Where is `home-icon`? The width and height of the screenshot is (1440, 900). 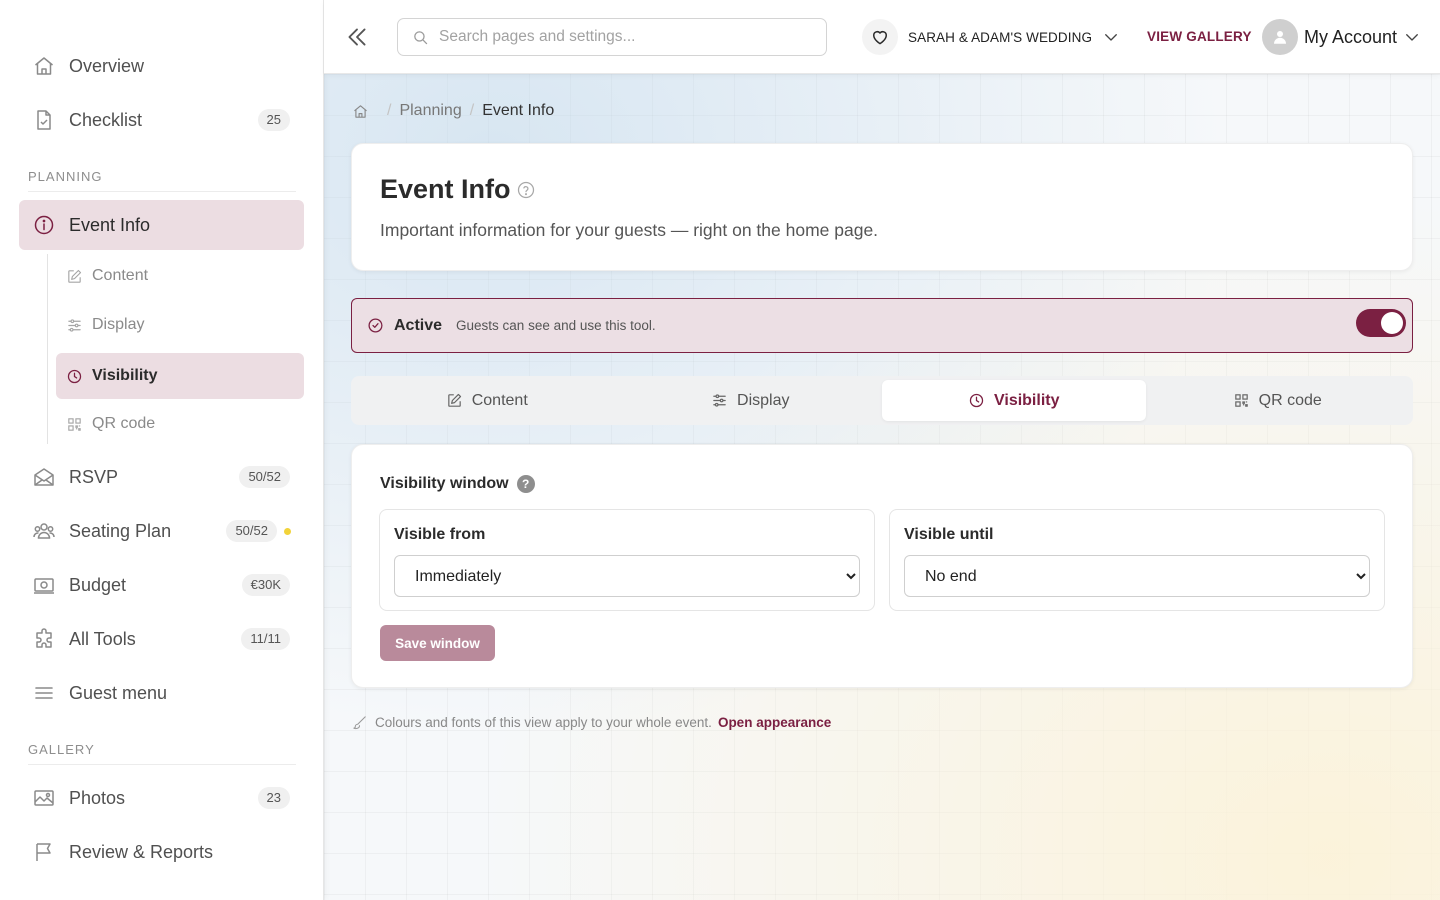 home-icon is located at coordinates (360, 111).